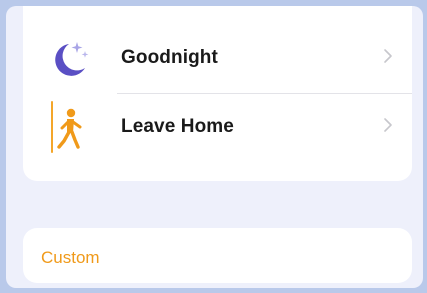  What do you see at coordinates (70, 258) in the screenshot?
I see `custom-link: Custom` at bounding box center [70, 258].